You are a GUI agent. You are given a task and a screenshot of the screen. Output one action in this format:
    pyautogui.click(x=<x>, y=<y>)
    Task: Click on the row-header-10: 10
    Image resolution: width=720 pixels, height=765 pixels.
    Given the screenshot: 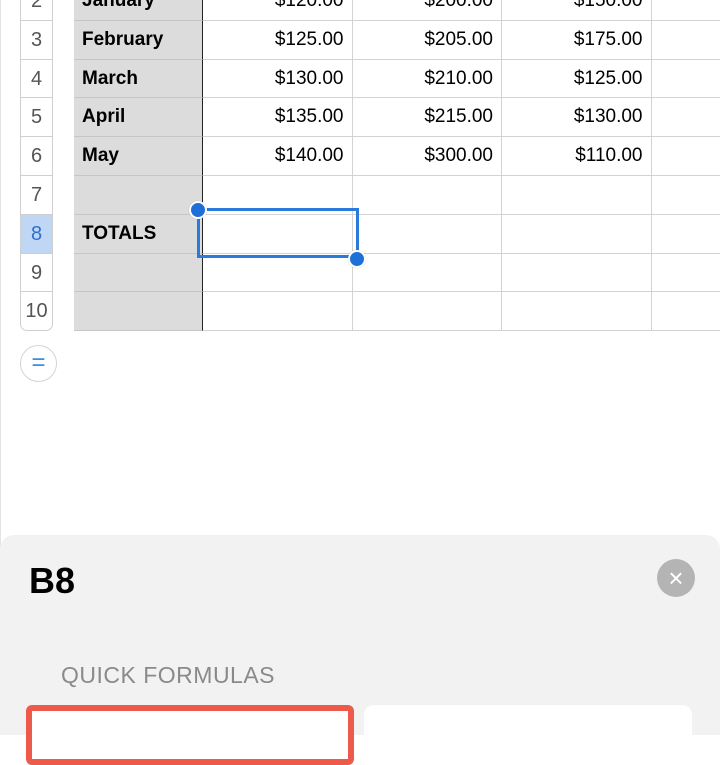 What is the action you would take?
    pyautogui.click(x=36, y=311)
    